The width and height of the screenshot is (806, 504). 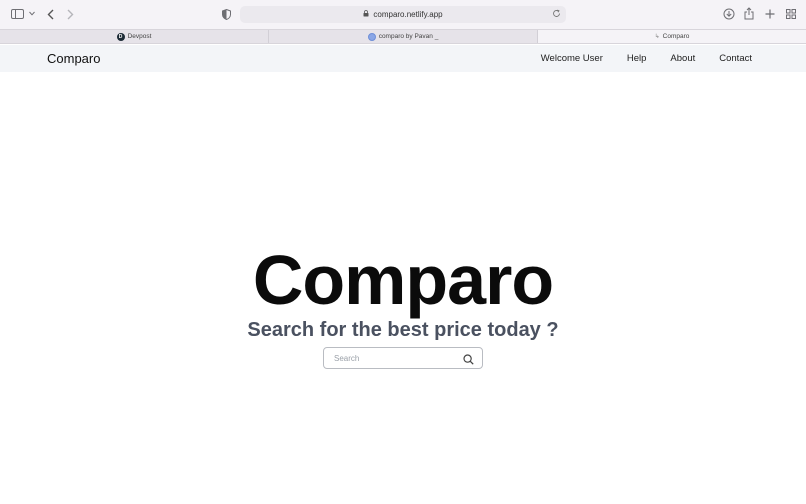 I want to click on search-icon, so click(x=468, y=361).